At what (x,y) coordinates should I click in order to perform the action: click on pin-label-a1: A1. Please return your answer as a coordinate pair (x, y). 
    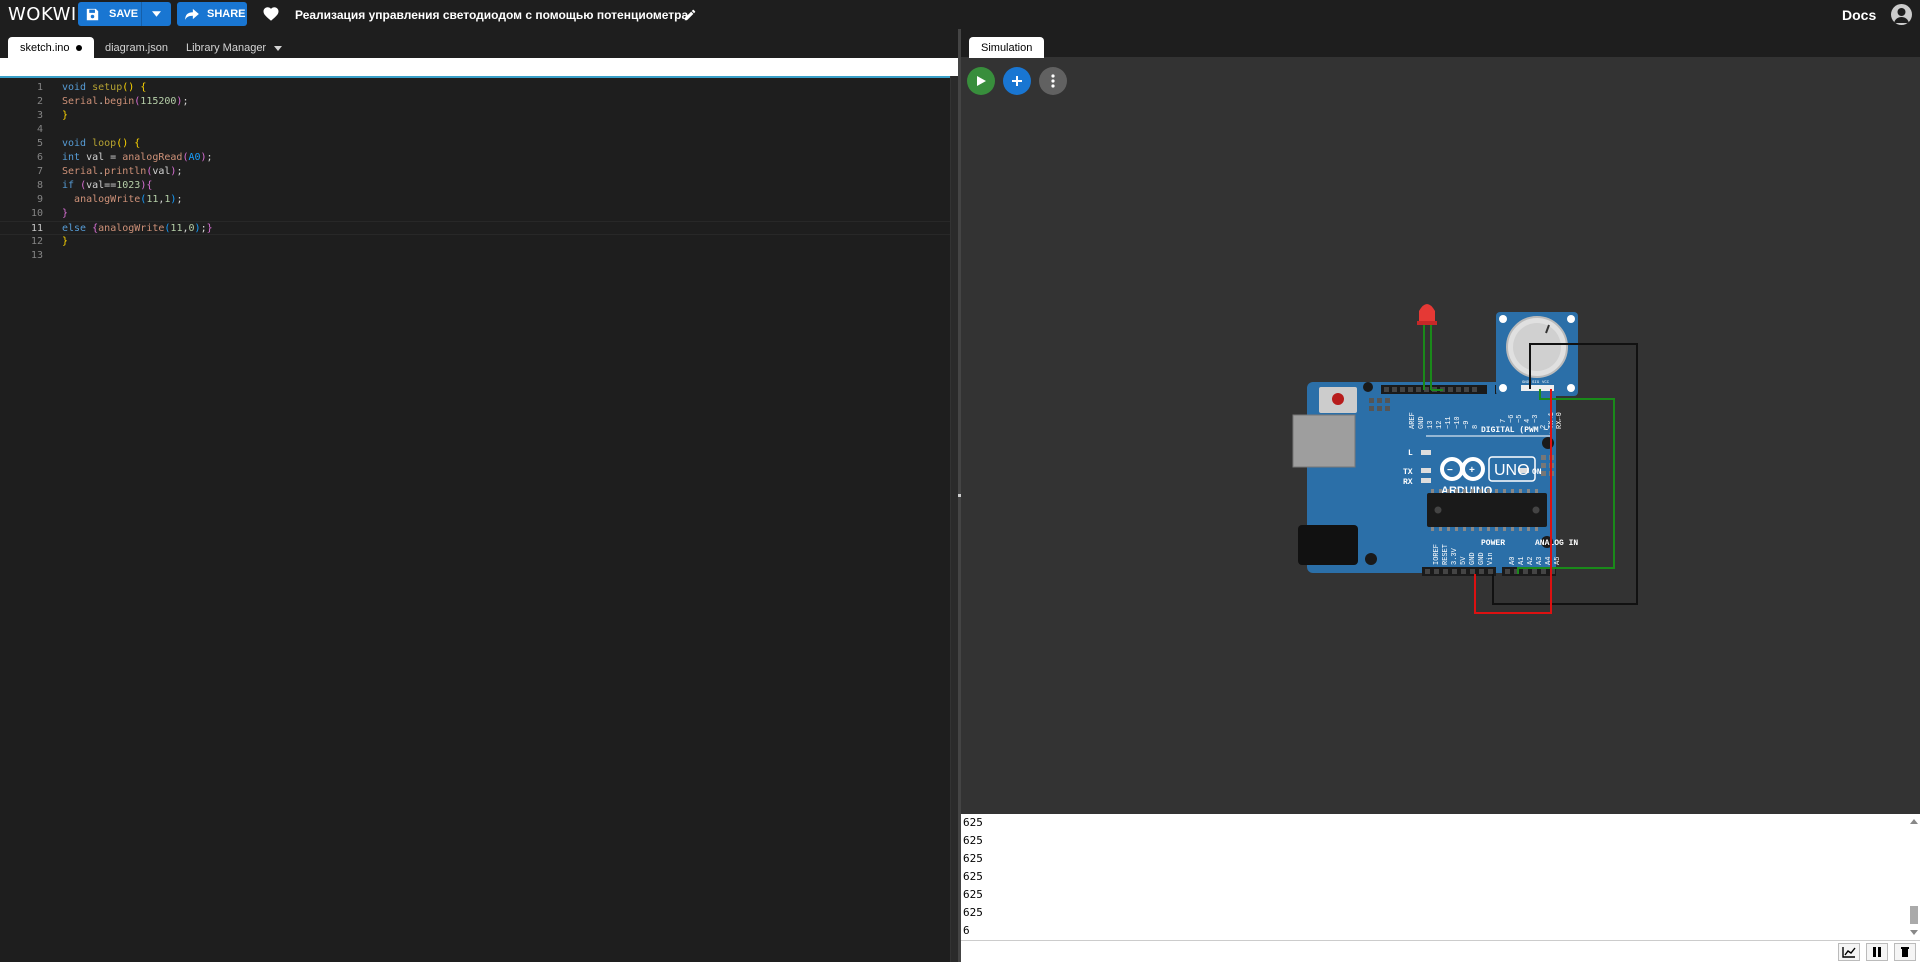
    Looking at the image, I should click on (1522, 561).